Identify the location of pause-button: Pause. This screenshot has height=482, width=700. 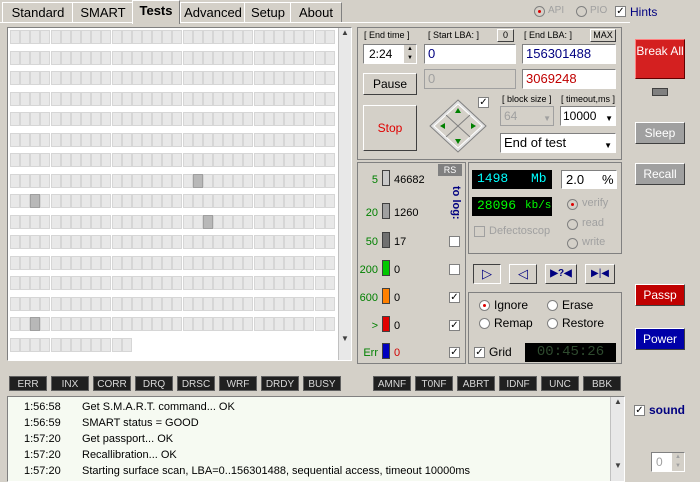
(390, 84).